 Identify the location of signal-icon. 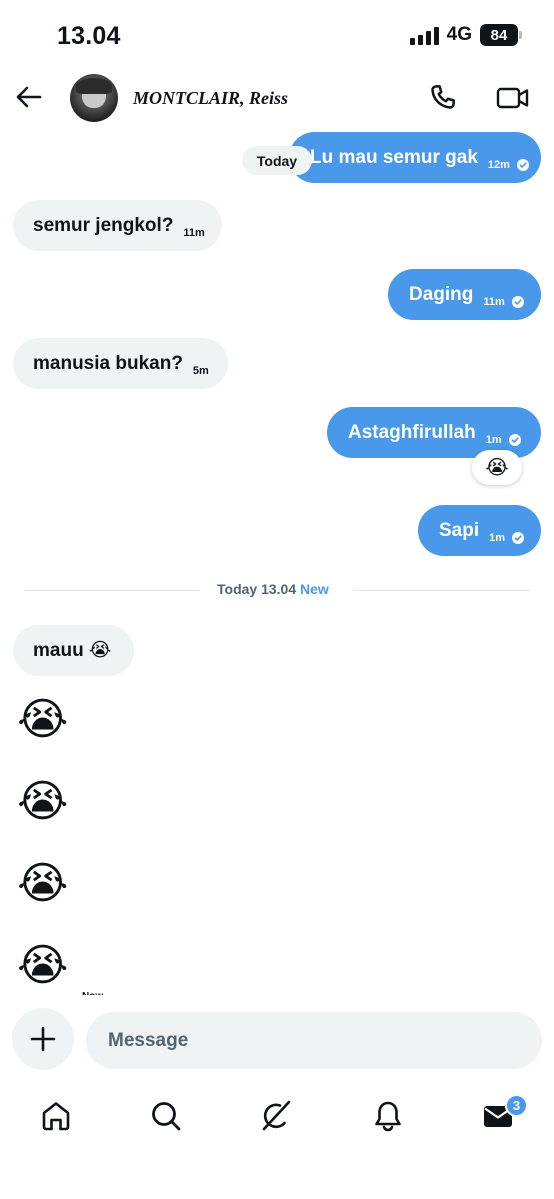
(424, 35).